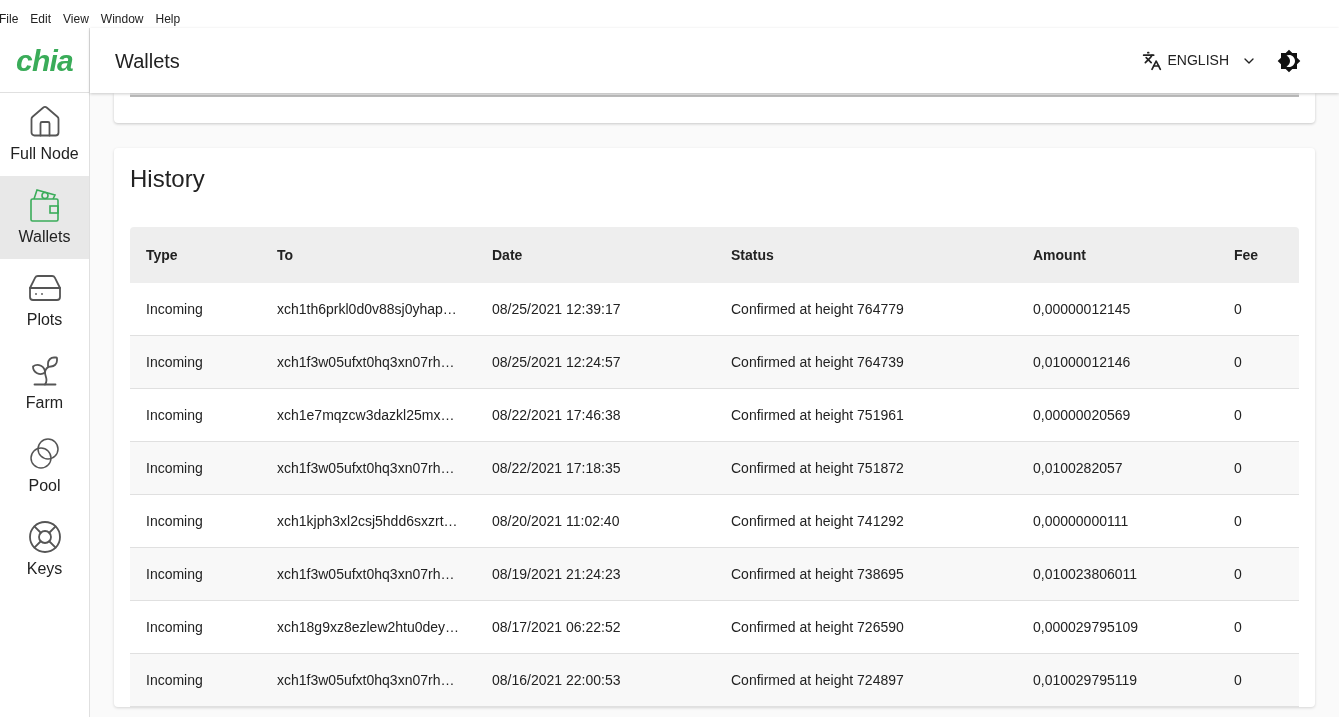  Describe the element at coordinates (162, 254) in the screenshot. I see `column-header: Type` at that location.